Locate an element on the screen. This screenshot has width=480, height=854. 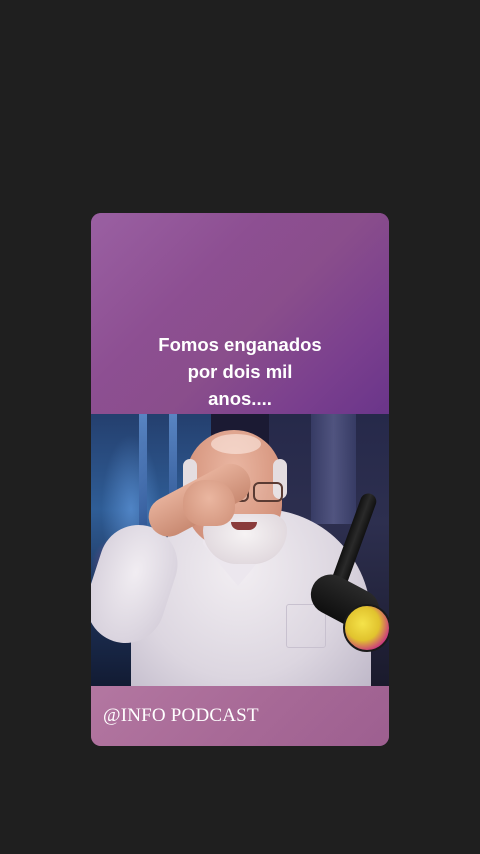
head-highlight is located at coordinates (236, 444).